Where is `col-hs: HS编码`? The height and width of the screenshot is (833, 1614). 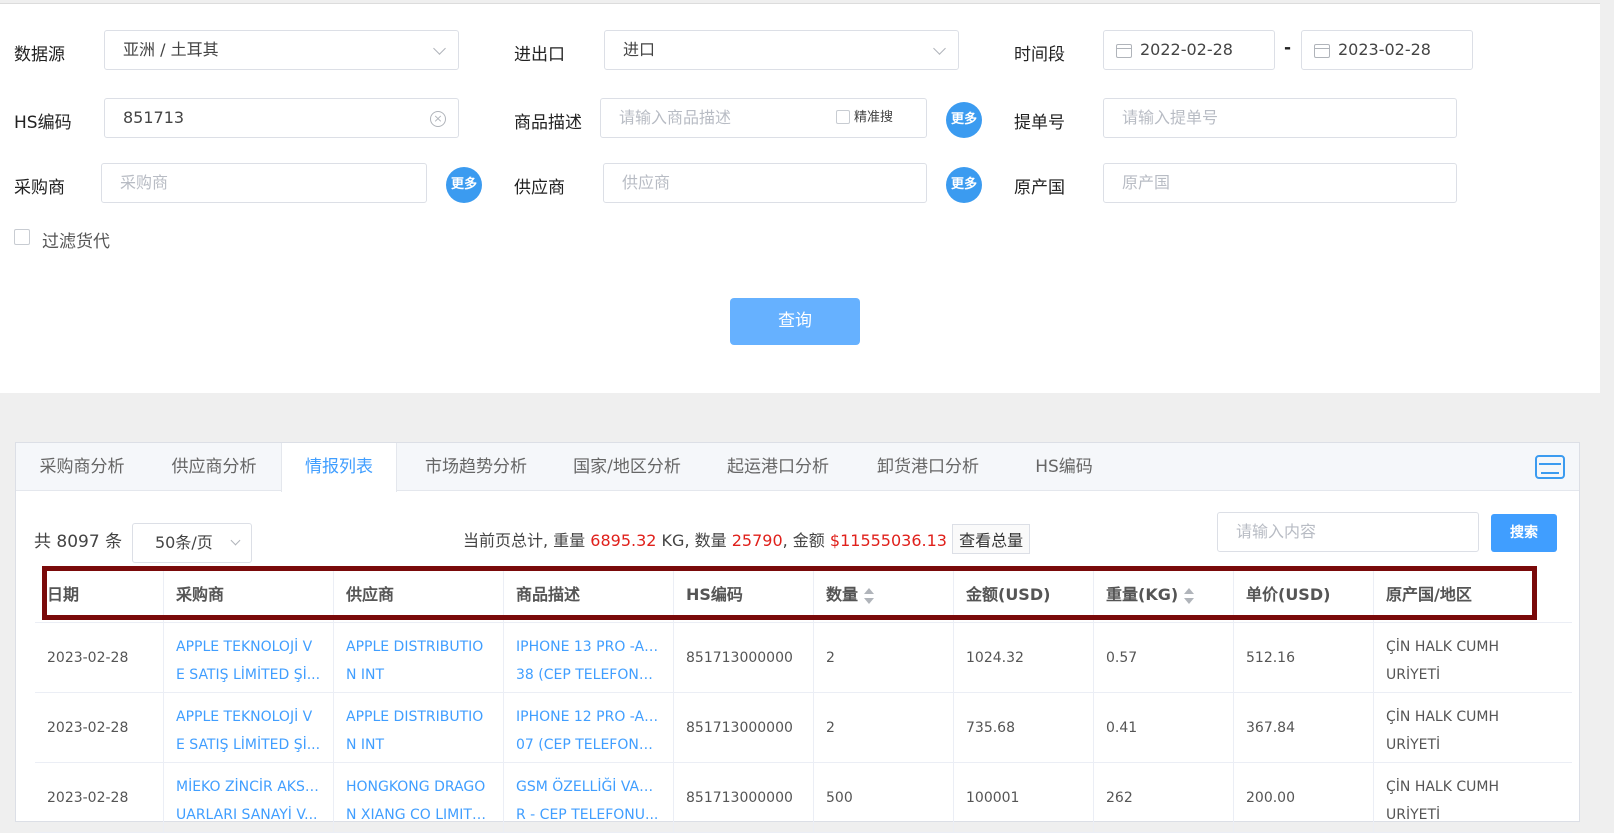
col-hs: HS编码 is located at coordinates (743, 595).